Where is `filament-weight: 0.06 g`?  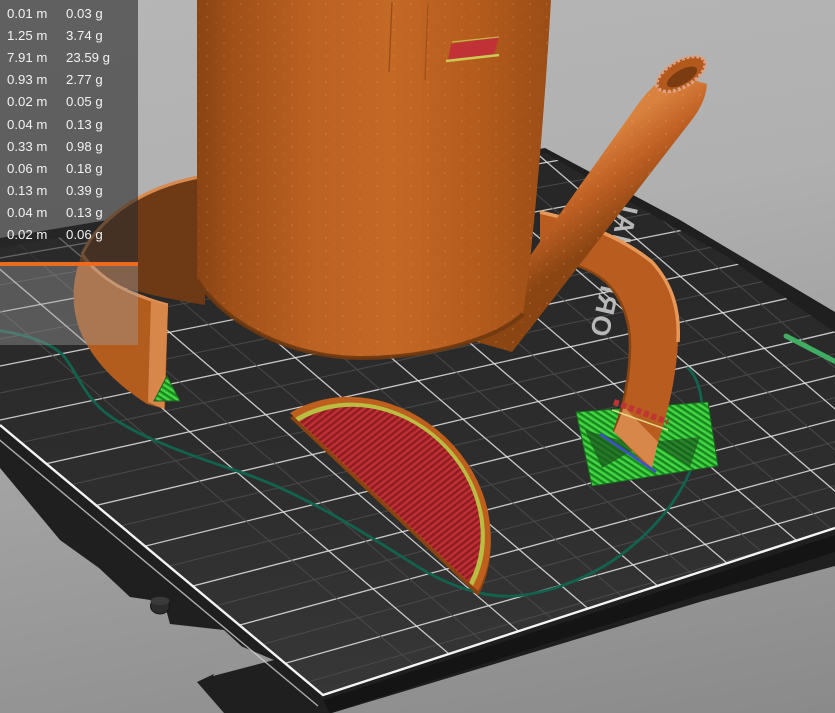 filament-weight: 0.06 g is located at coordinates (84, 235).